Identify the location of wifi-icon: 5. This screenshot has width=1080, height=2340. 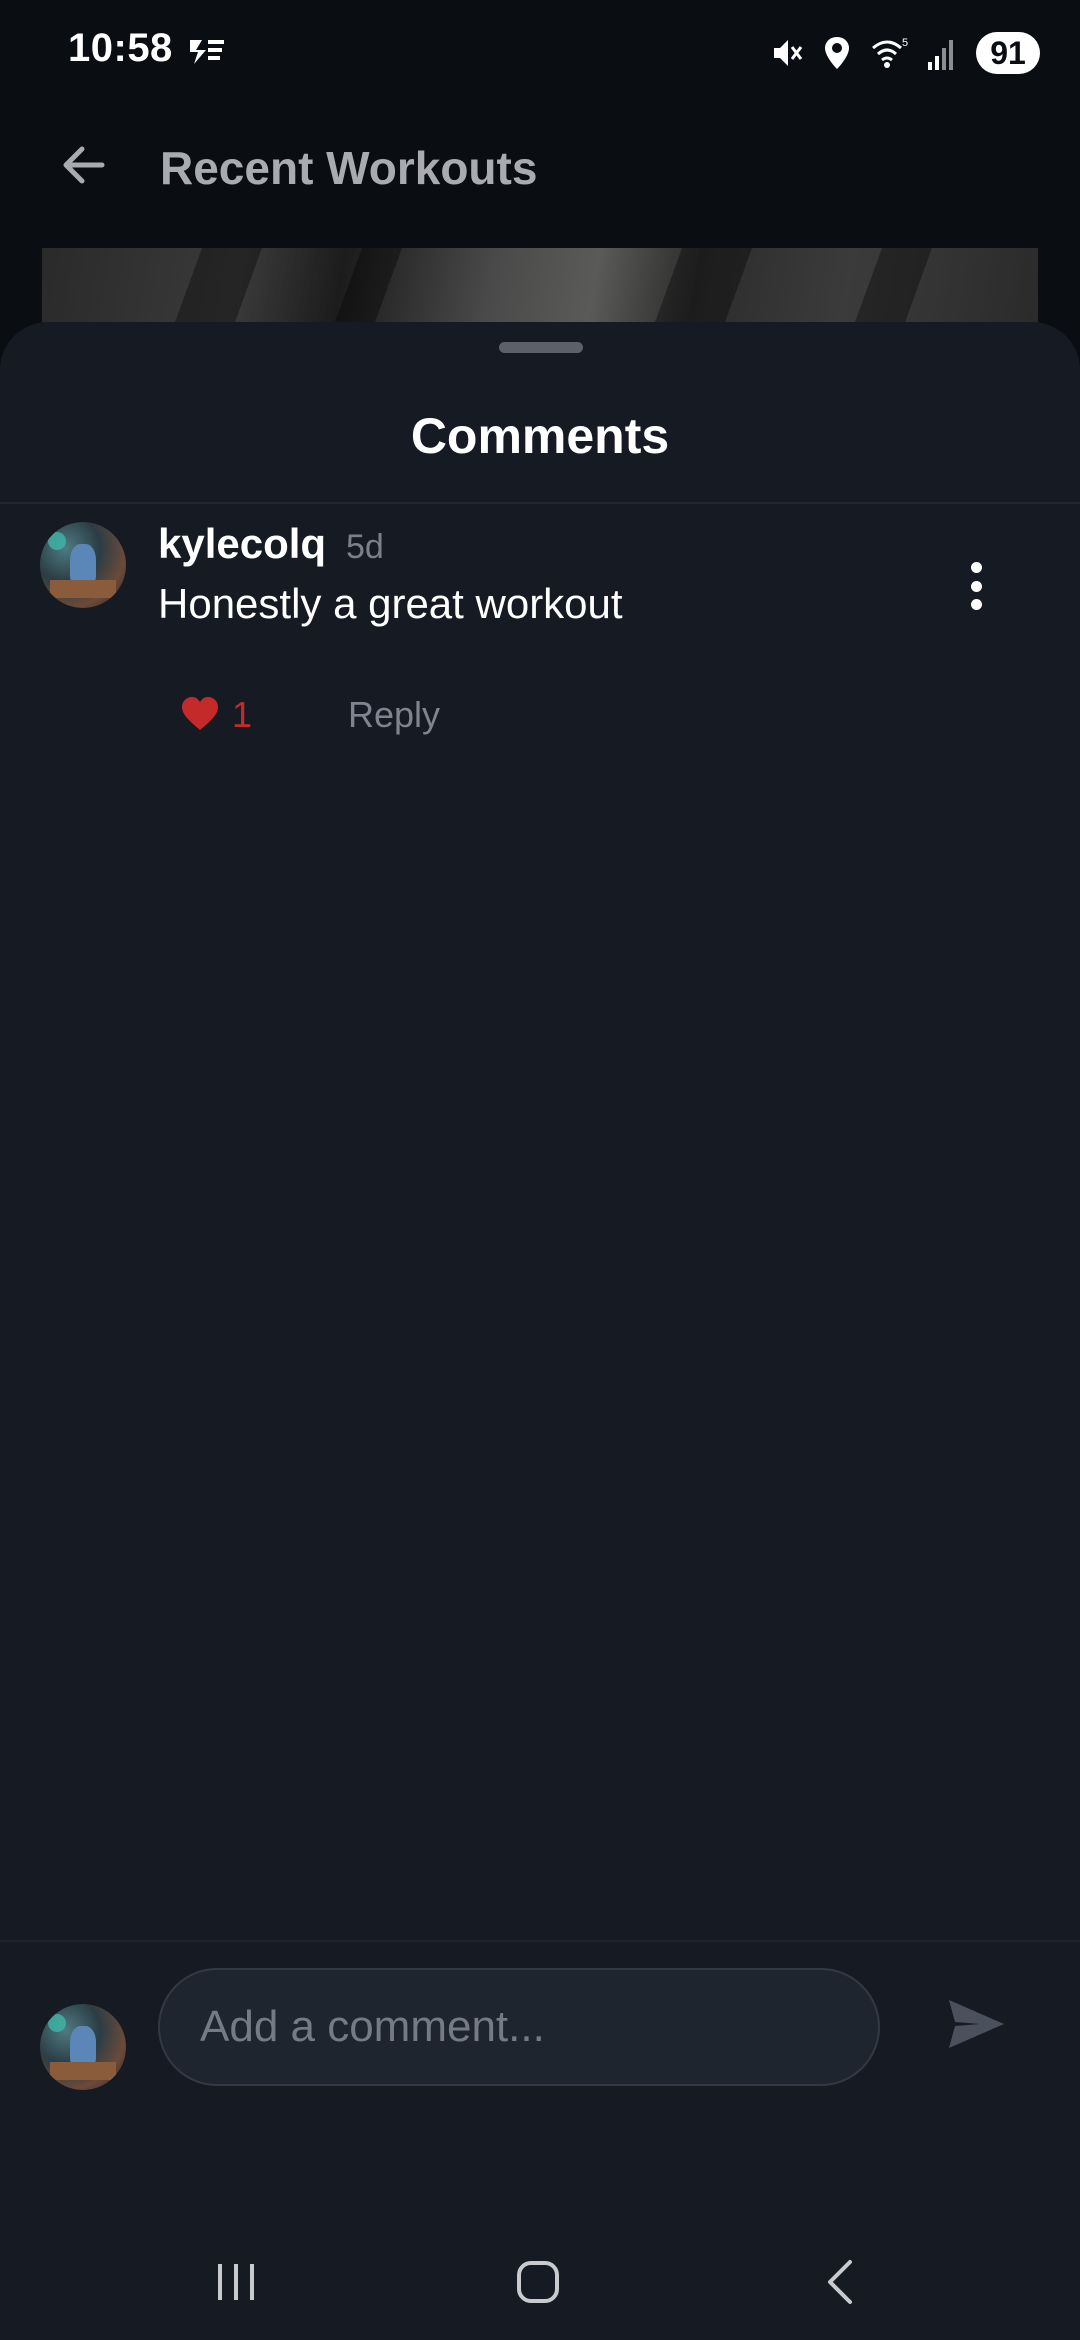
(890, 52).